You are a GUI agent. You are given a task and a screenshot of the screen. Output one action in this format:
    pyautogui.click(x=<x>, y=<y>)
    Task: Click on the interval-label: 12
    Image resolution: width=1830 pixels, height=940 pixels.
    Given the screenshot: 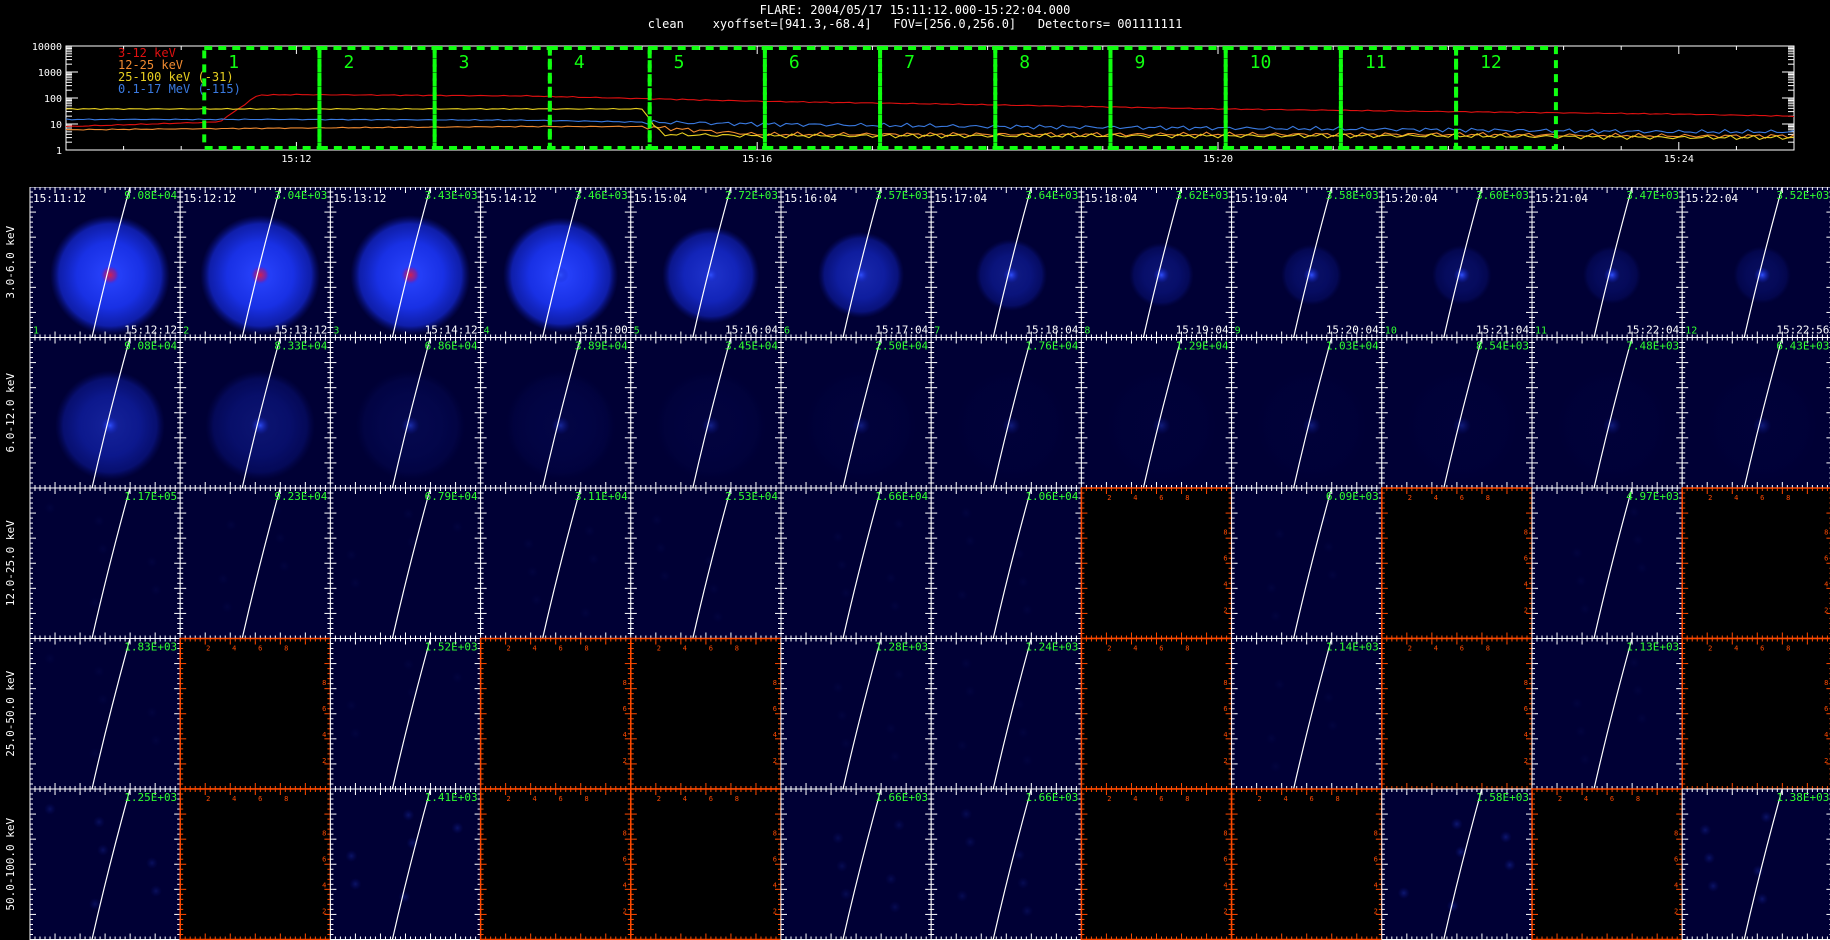 What is the action you would take?
    pyautogui.click(x=1491, y=62)
    